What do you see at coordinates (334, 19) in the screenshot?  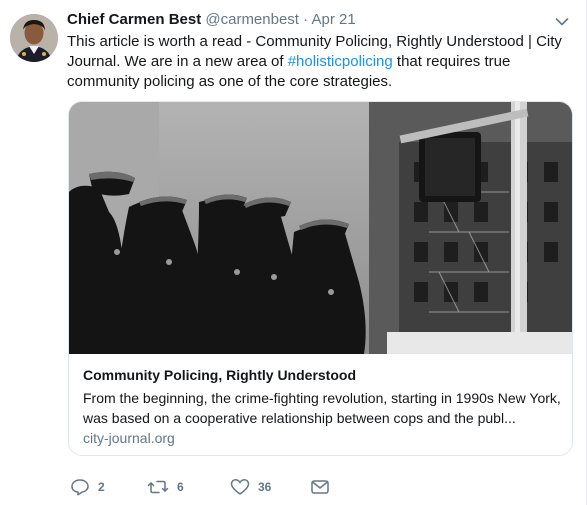 I see `tweet-timestamp: Apr 21` at bounding box center [334, 19].